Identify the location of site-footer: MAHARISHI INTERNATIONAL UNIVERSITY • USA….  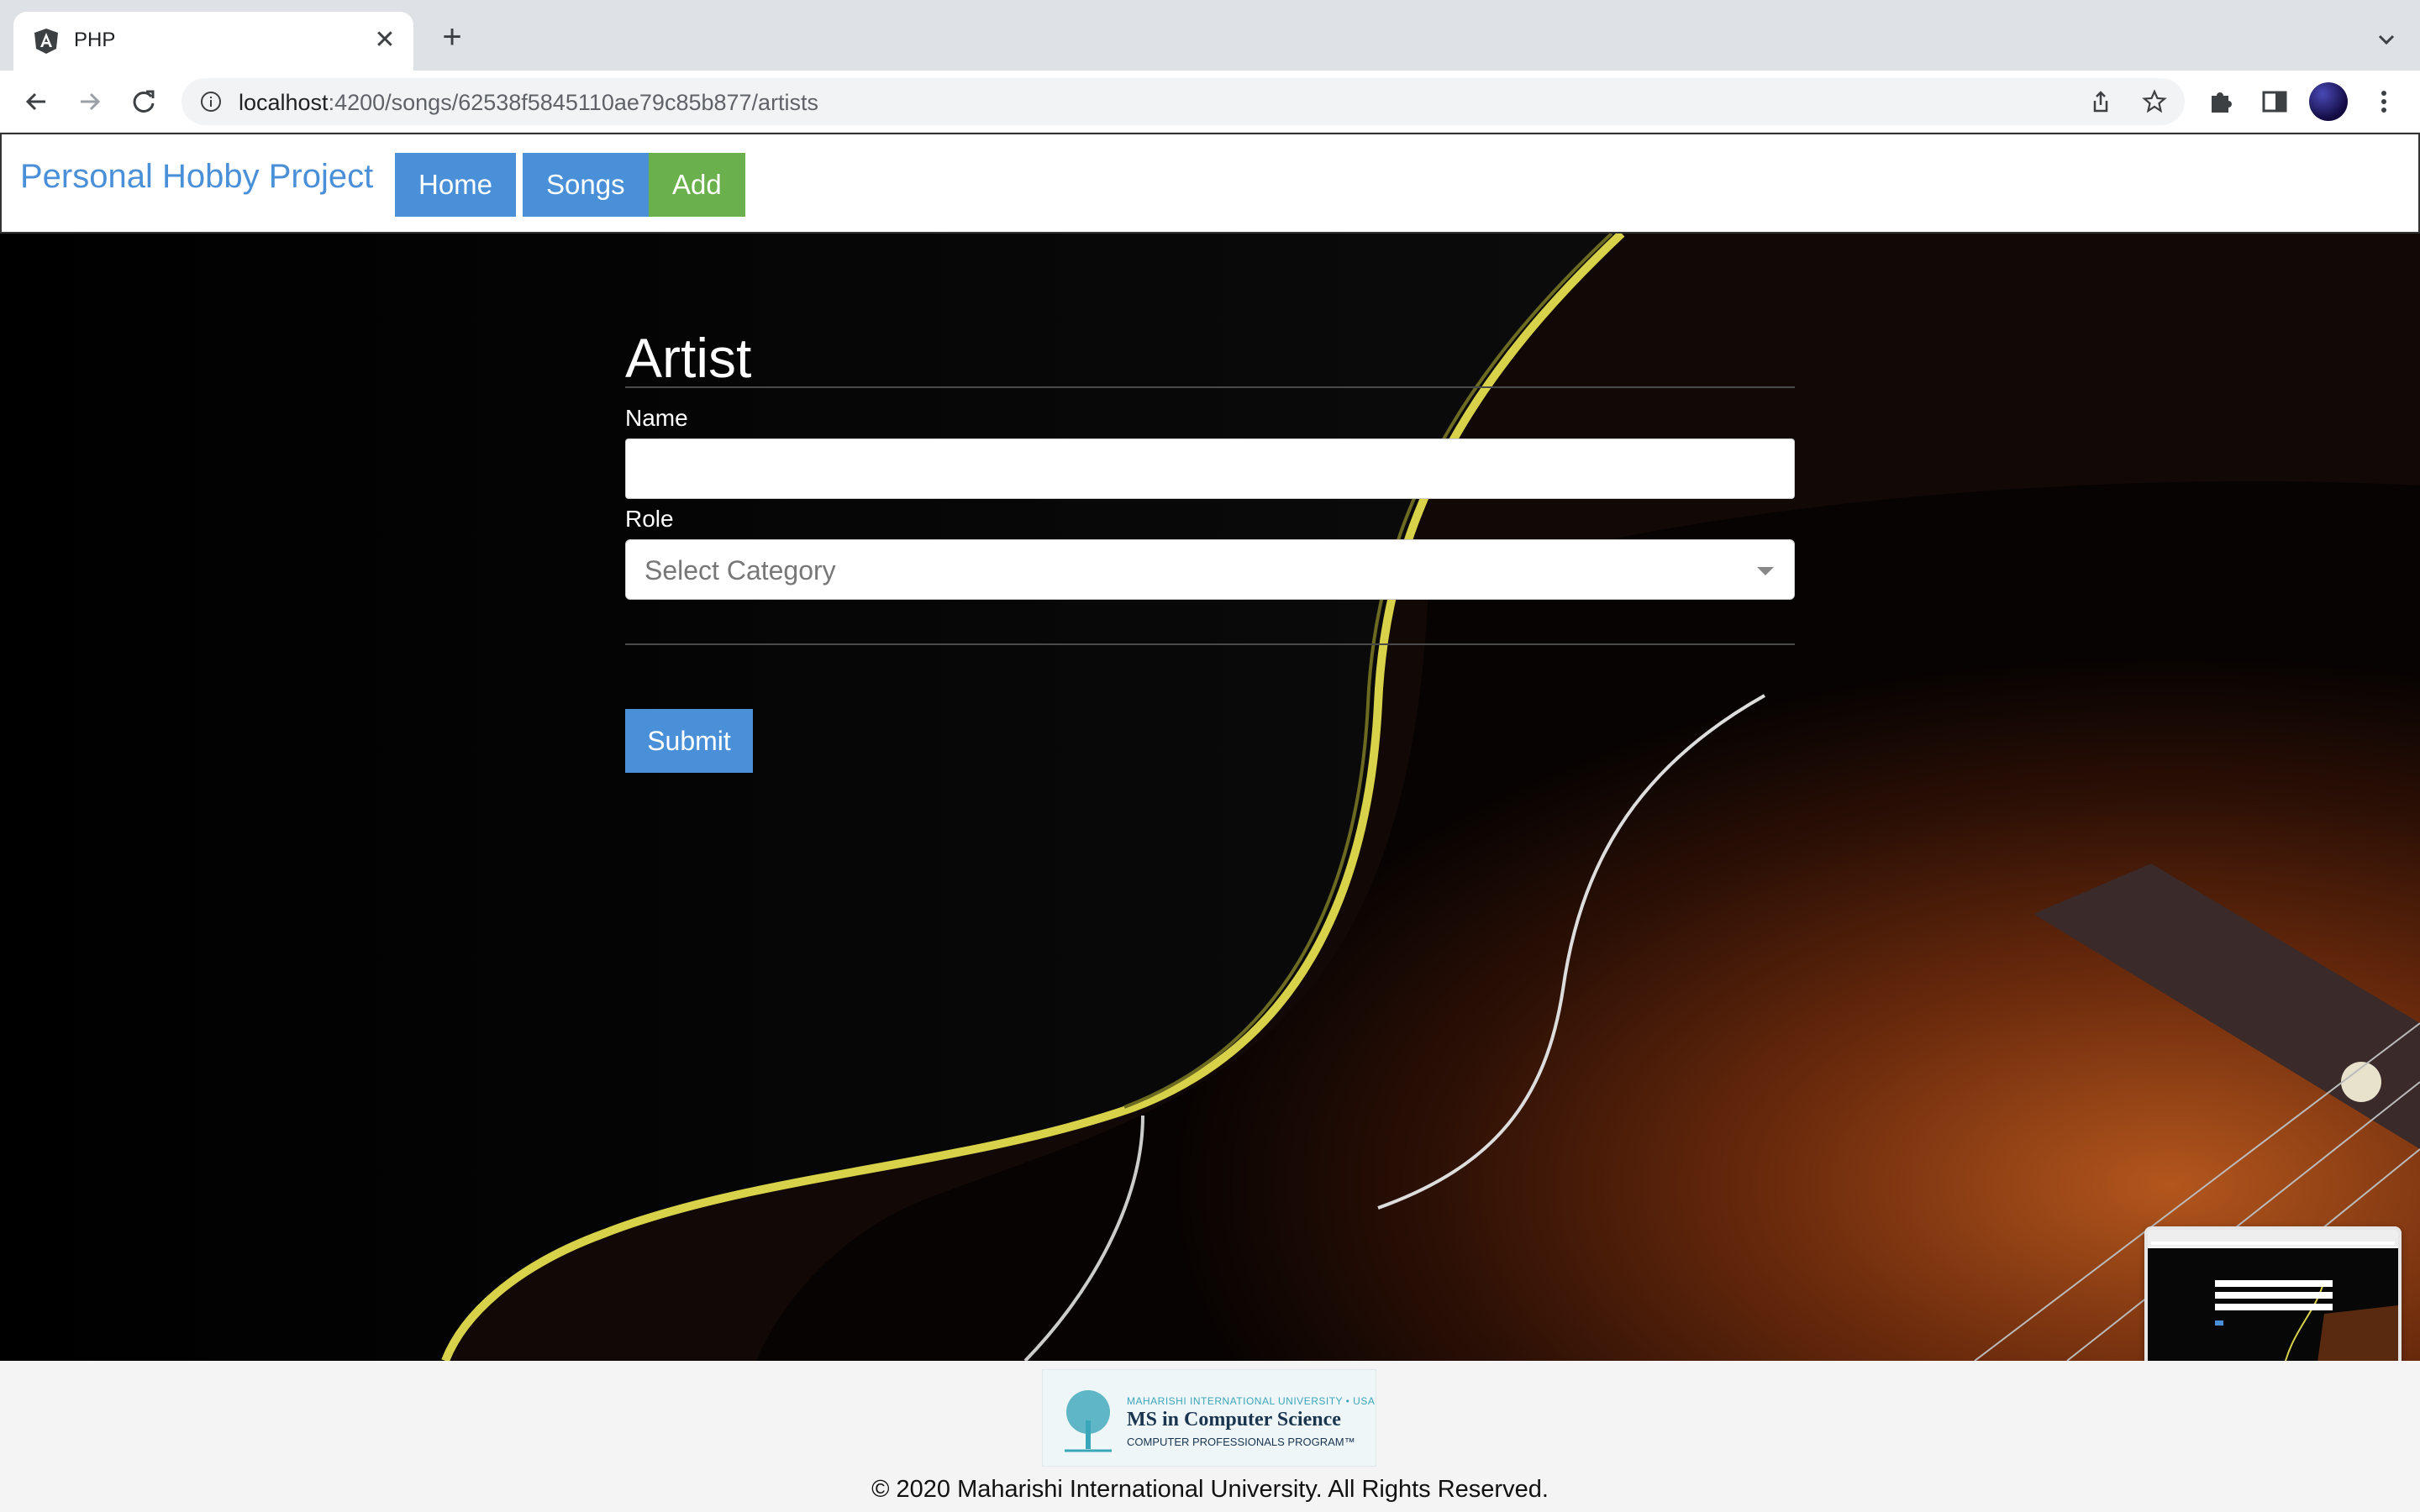
(1210, 1436).